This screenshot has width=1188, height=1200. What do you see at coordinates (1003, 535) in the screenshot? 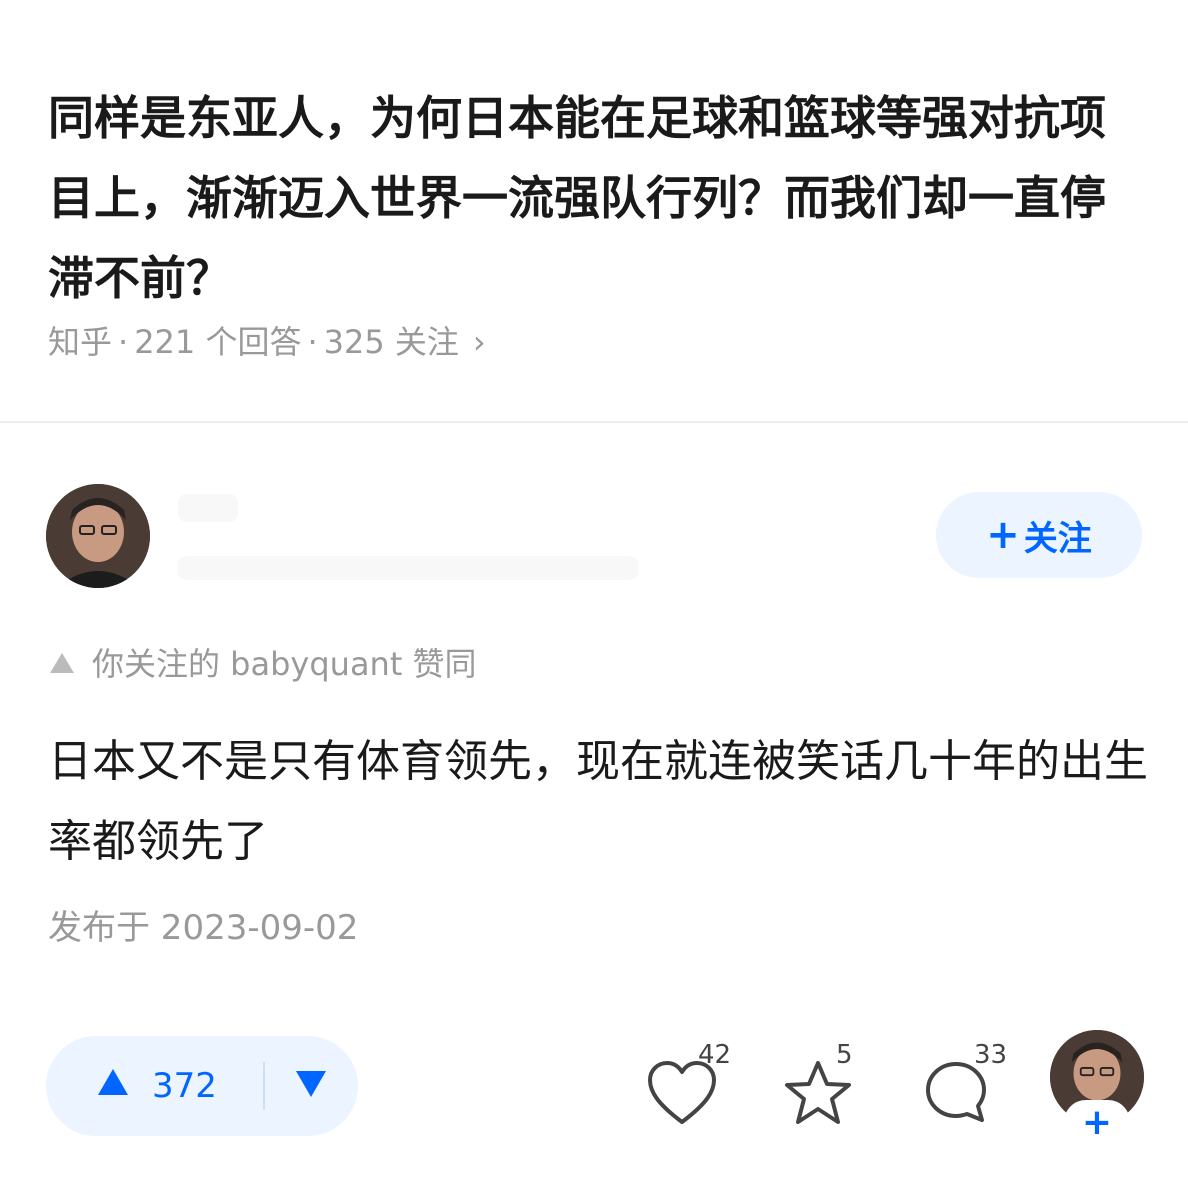
I see `plus-icon: +` at bounding box center [1003, 535].